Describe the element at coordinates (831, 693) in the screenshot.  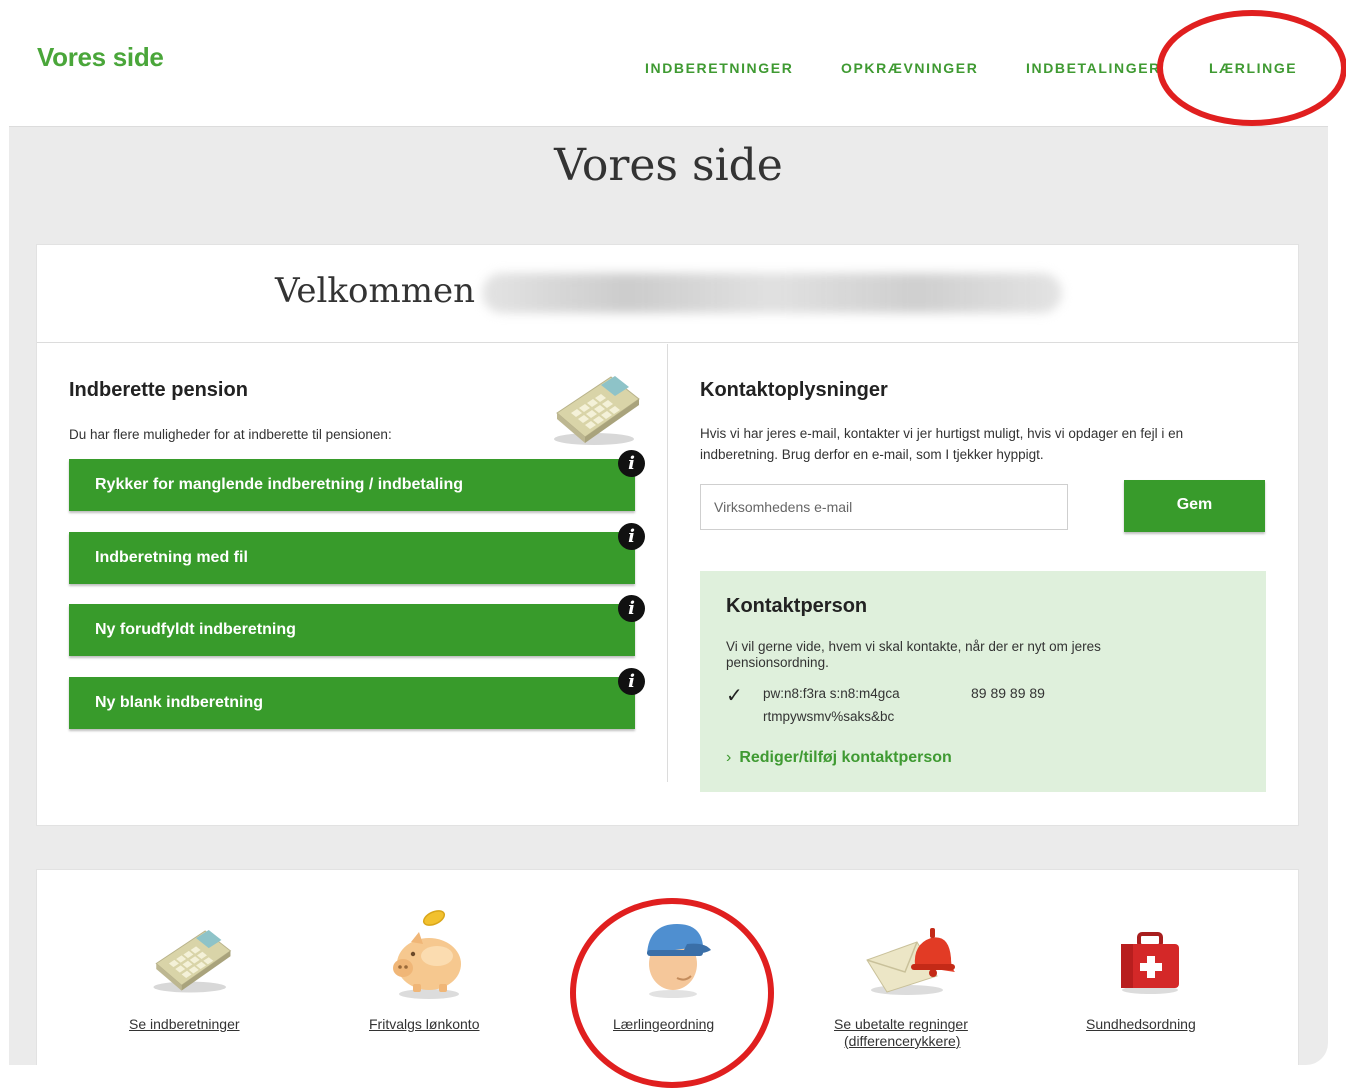
I see `contact-person-name: pw:n8:f3ra s:n8:m4gca` at that location.